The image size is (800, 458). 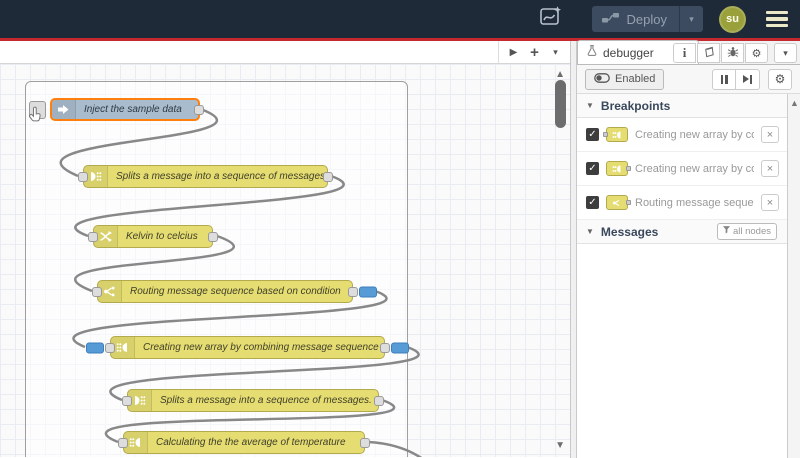 What do you see at coordinates (751, 231) in the screenshot?
I see `filter-label: all nodes` at bounding box center [751, 231].